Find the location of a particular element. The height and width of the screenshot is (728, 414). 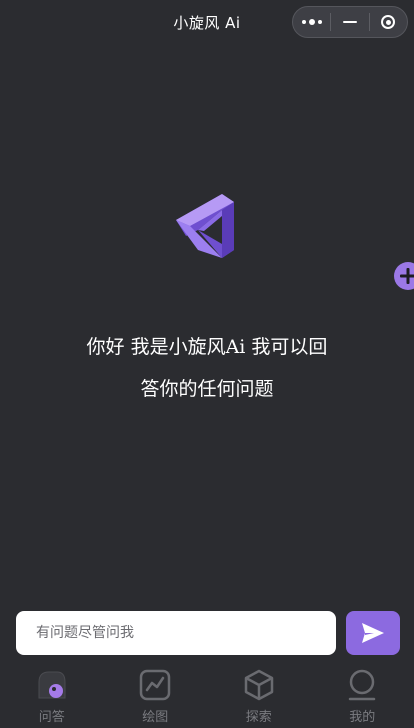

send-button is located at coordinates (373, 633).